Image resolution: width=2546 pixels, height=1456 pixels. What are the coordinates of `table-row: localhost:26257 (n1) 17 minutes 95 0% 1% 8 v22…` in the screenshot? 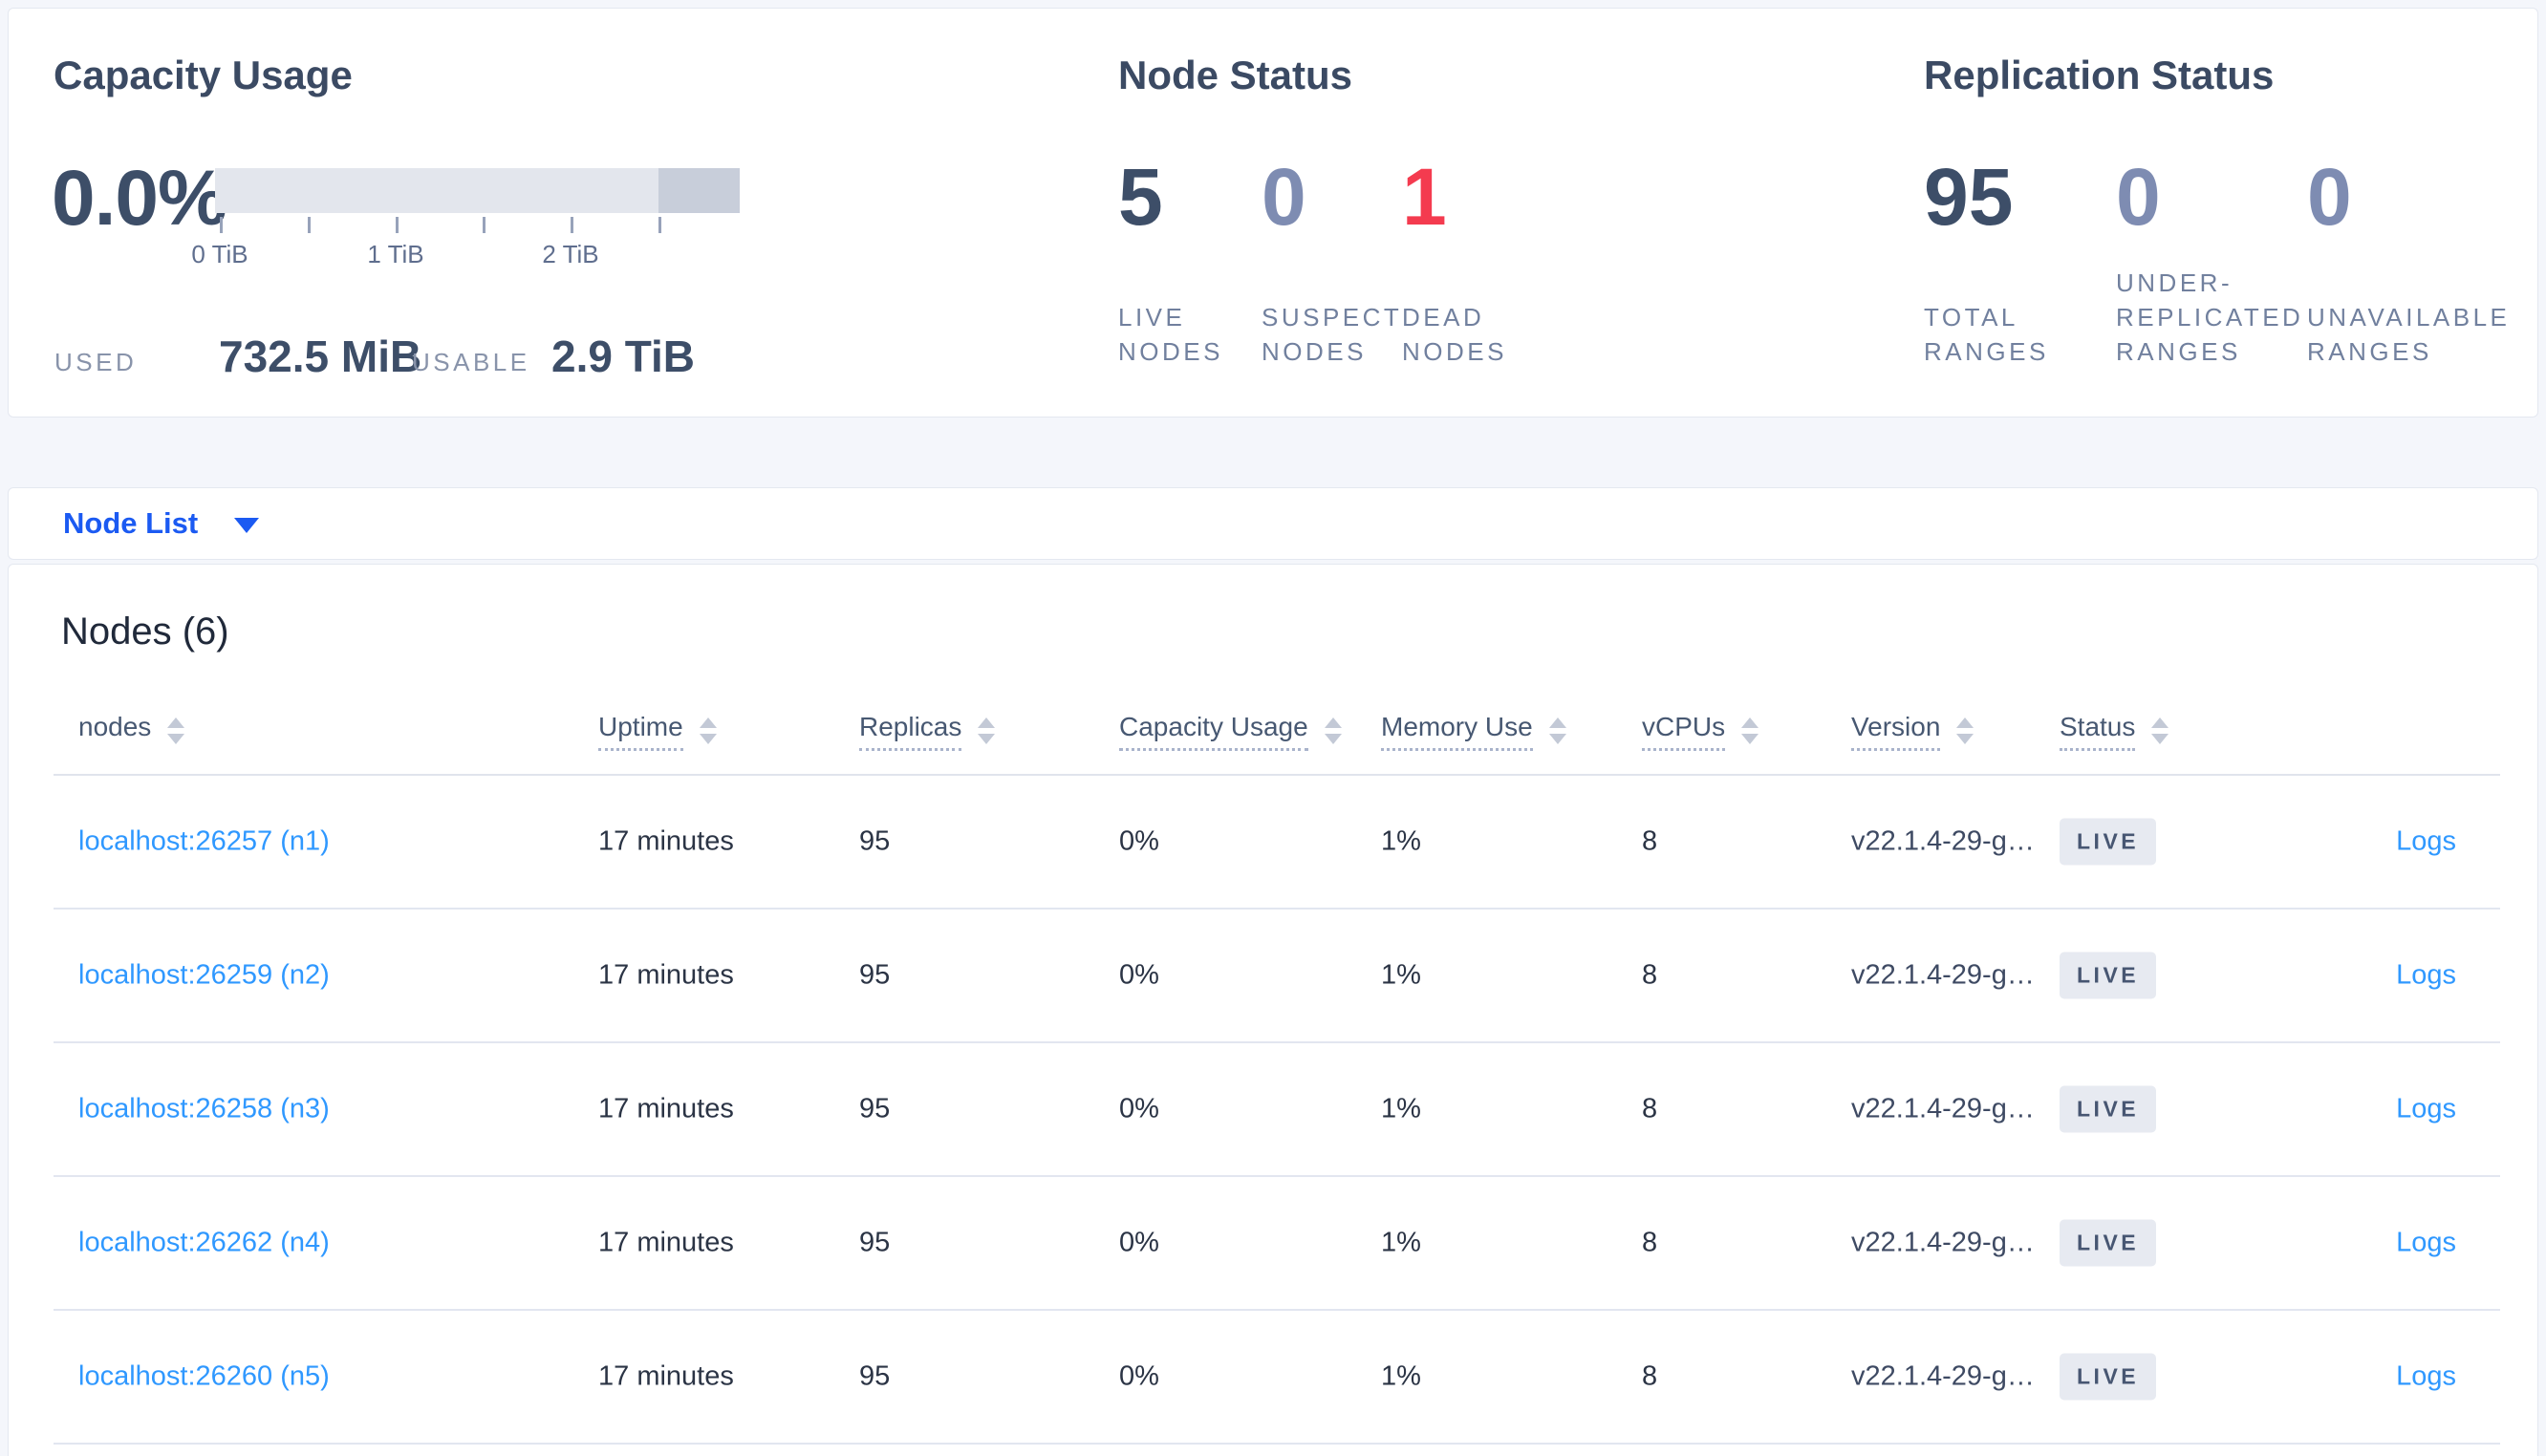 It's located at (1277, 843).